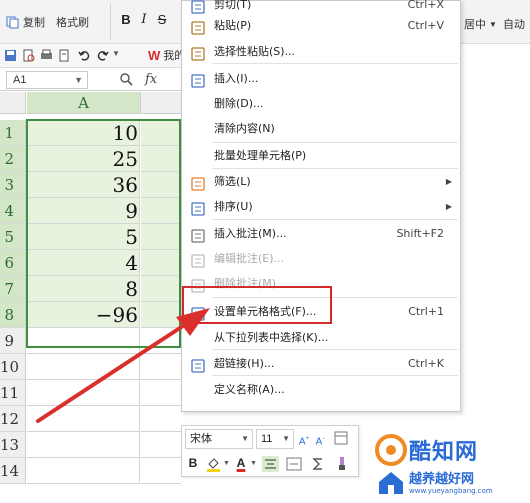  I want to click on wps-button: W 我的, so click(166, 55).